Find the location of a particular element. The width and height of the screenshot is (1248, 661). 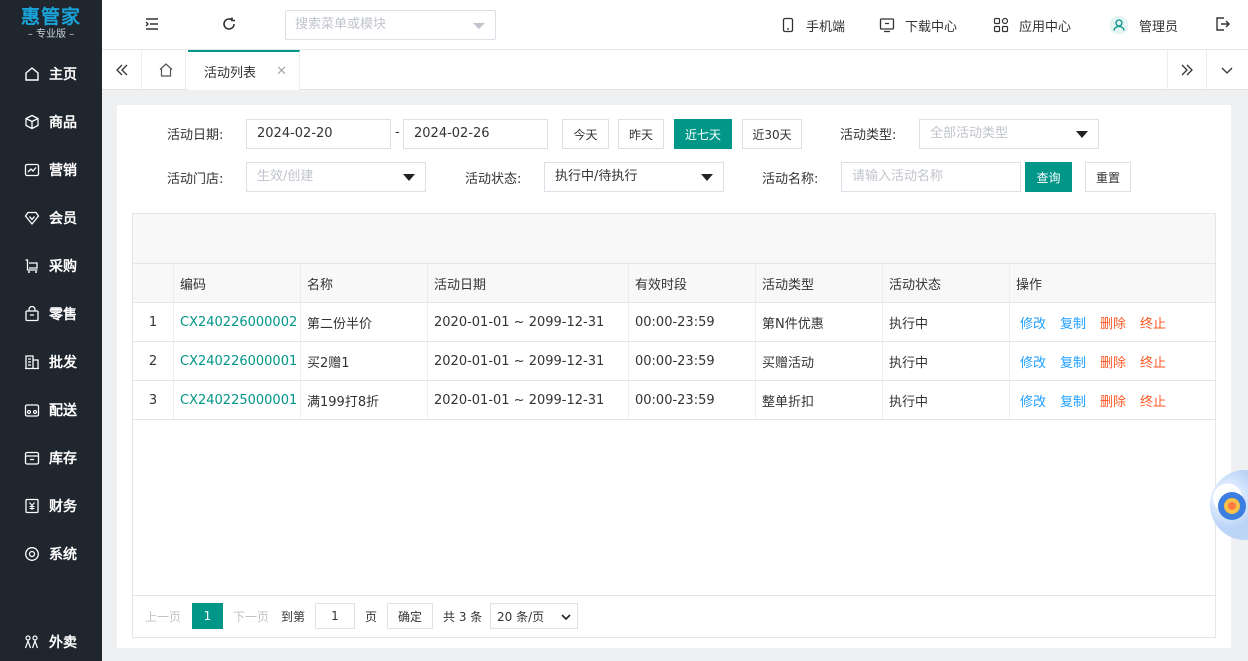

code-cell: CX240226000001 is located at coordinates (237, 361).